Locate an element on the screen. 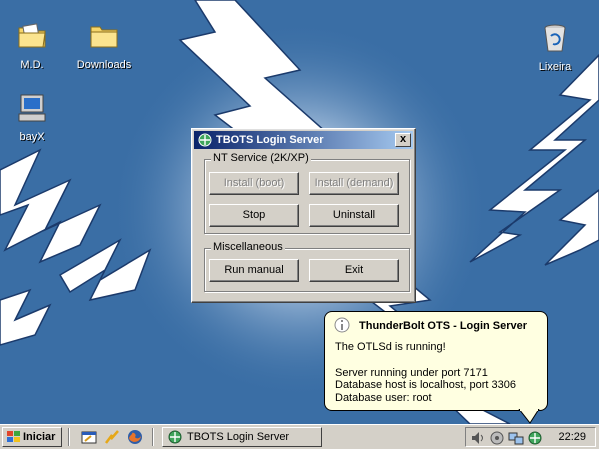 The width and height of the screenshot is (599, 449). balloon-db-host-line: Database host is localhost, port 3306 is located at coordinates (426, 385).